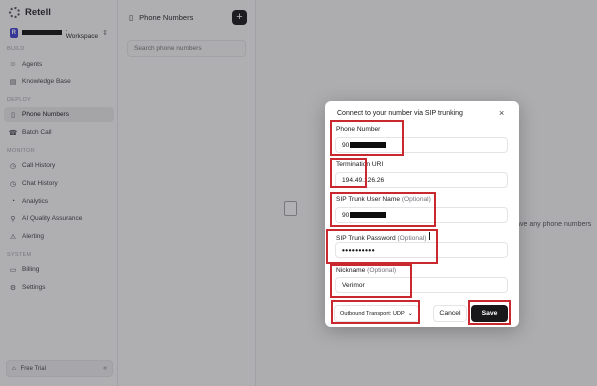 The width and height of the screenshot is (597, 386). What do you see at coordinates (360, 164) in the screenshot?
I see `termination-uri-label: Termination URI` at bounding box center [360, 164].